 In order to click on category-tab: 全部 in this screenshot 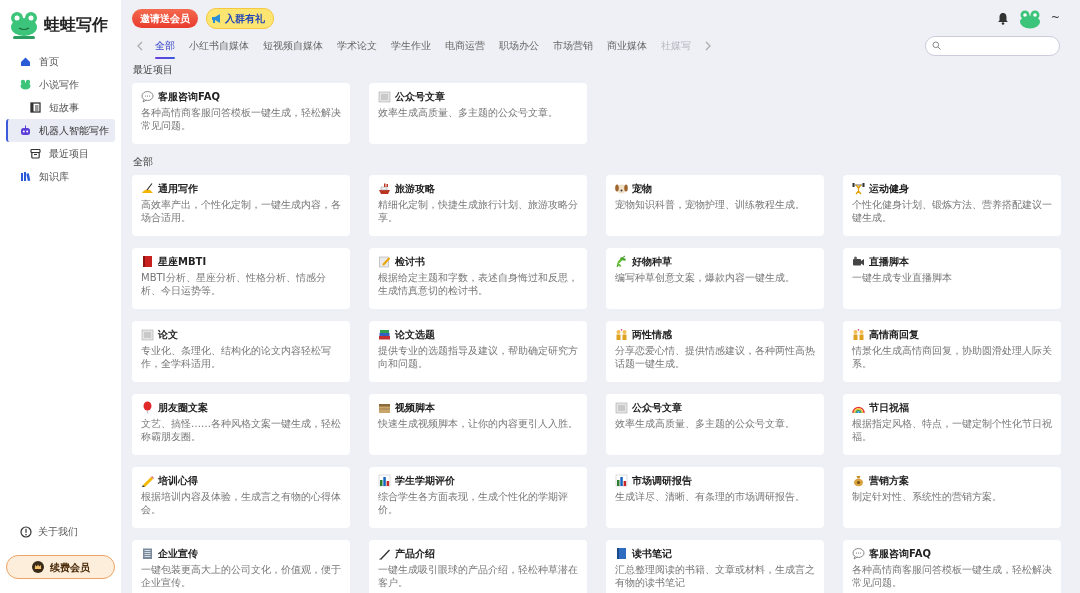, I will do `click(165, 45)`.